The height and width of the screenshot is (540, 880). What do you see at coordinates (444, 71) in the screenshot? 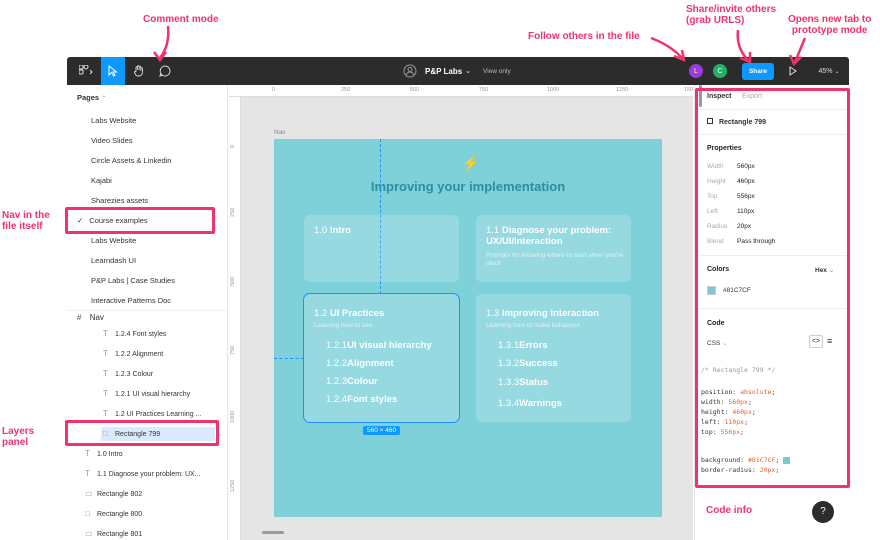
I see `file-title-text: P&P Labs` at bounding box center [444, 71].